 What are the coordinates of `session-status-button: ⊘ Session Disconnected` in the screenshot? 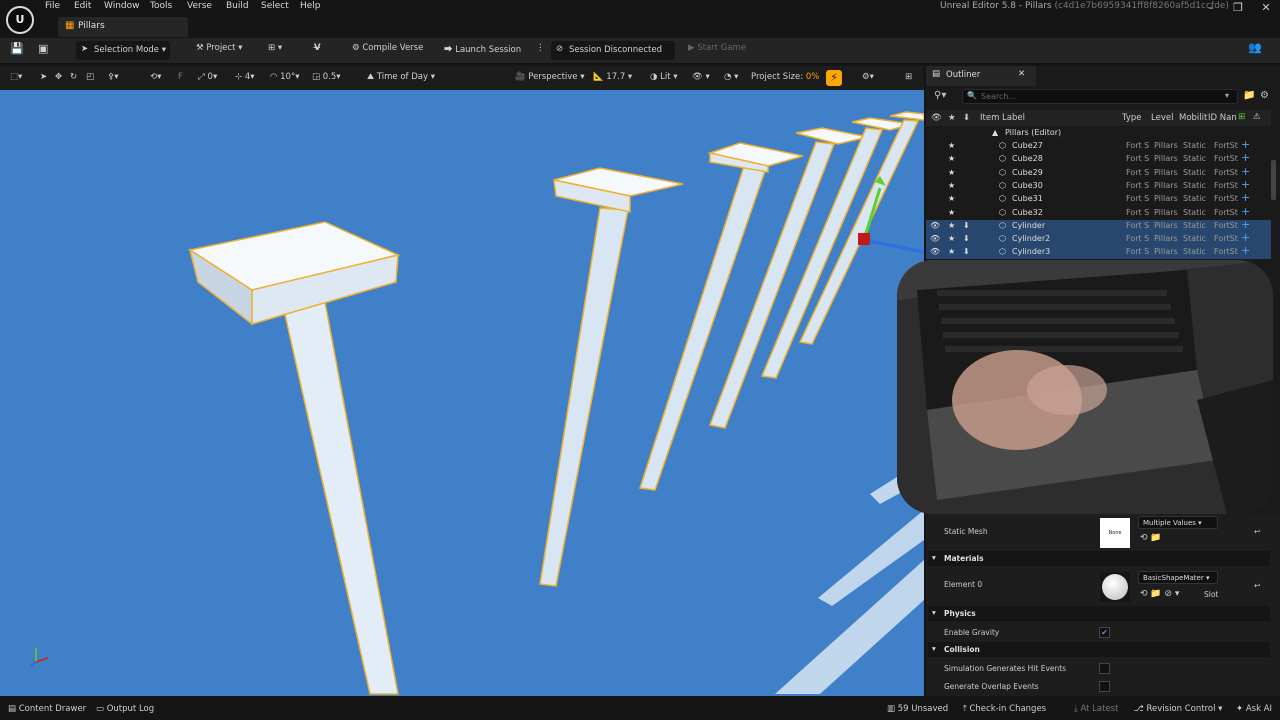 It's located at (613, 50).